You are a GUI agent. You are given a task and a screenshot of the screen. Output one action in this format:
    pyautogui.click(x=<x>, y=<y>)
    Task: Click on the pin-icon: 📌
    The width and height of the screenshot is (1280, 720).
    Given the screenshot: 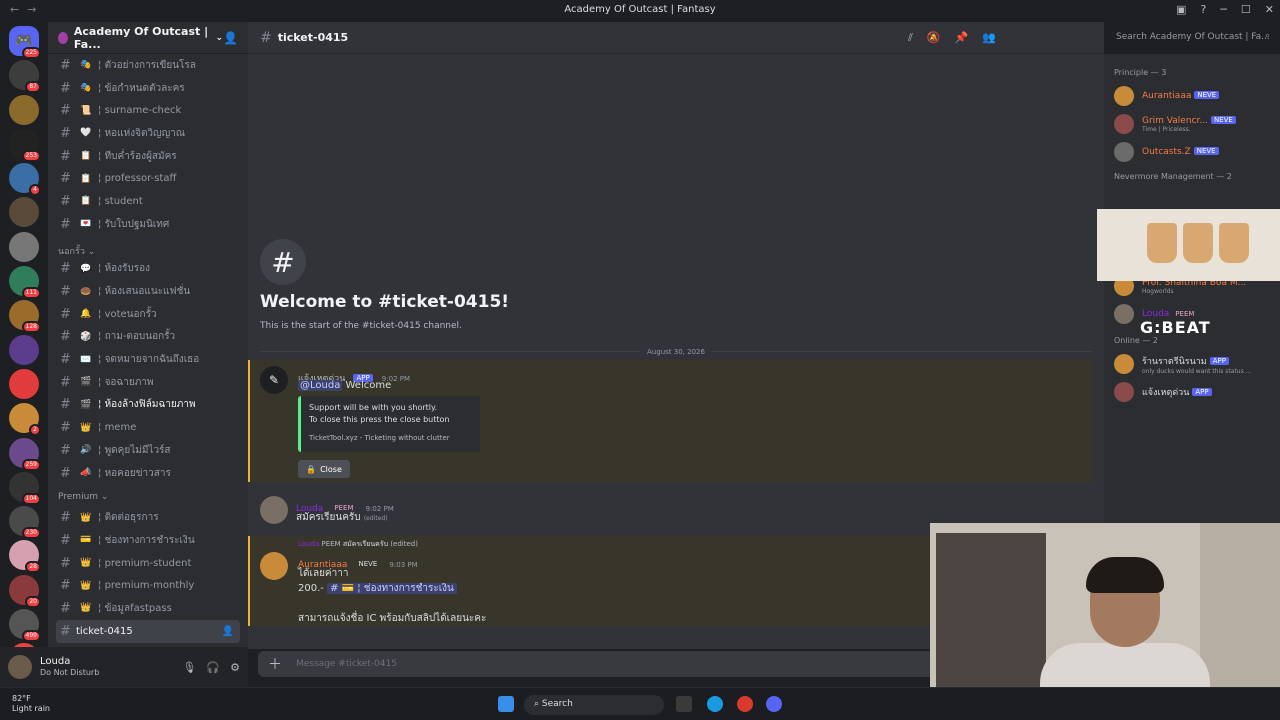 What is the action you would take?
    pyautogui.click(x=962, y=38)
    